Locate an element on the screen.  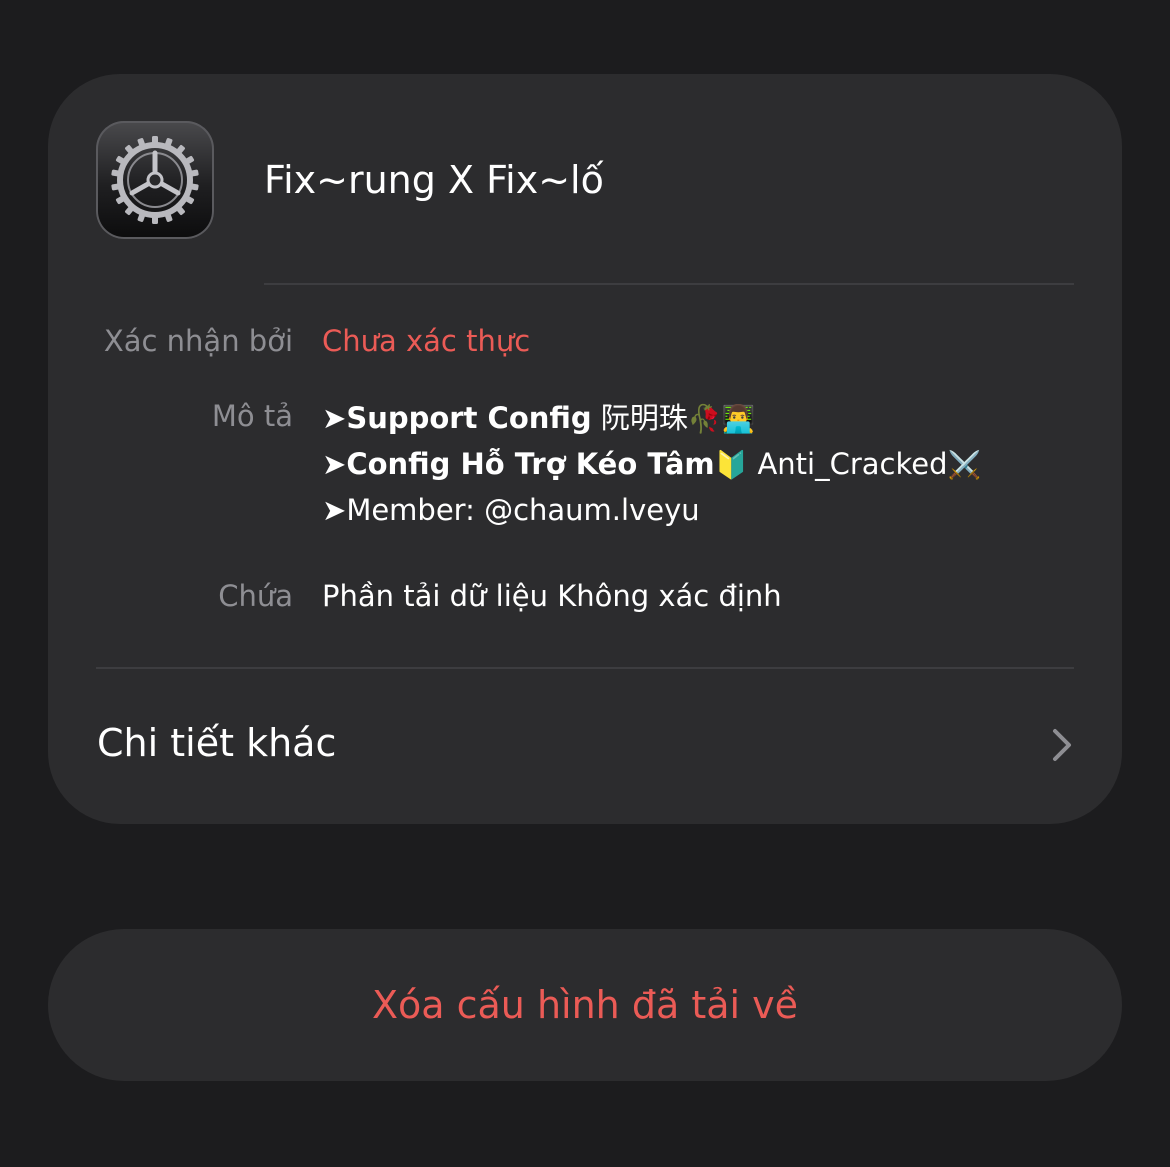
remove-profile-label: Xóa cấu hình đã tải về is located at coordinates (585, 1005).